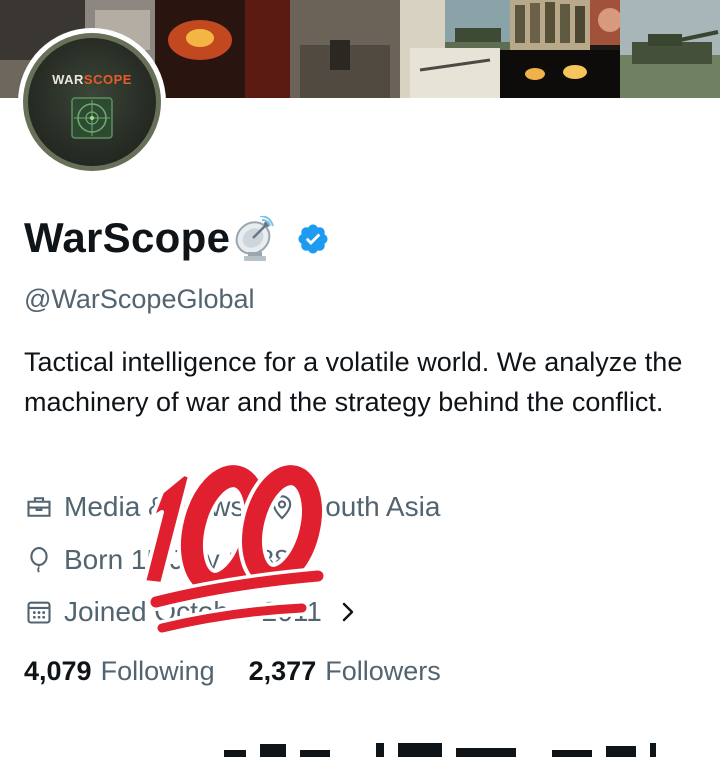 This screenshot has height=757, width=720. Describe the element at coordinates (139, 299) in the screenshot. I see `profile-handle: @WarScopeGlobal` at that location.